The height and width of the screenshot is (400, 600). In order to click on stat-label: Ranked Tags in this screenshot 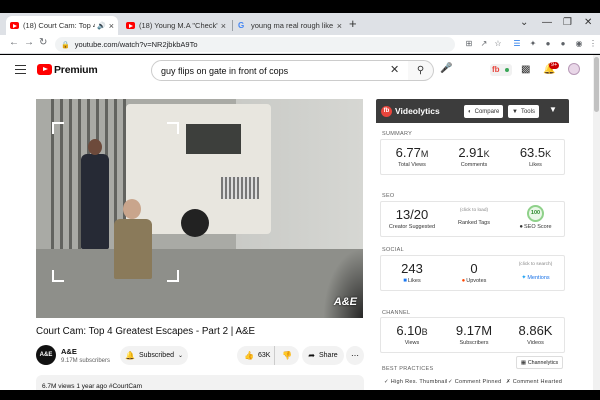, I will do `click(473, 223)`.